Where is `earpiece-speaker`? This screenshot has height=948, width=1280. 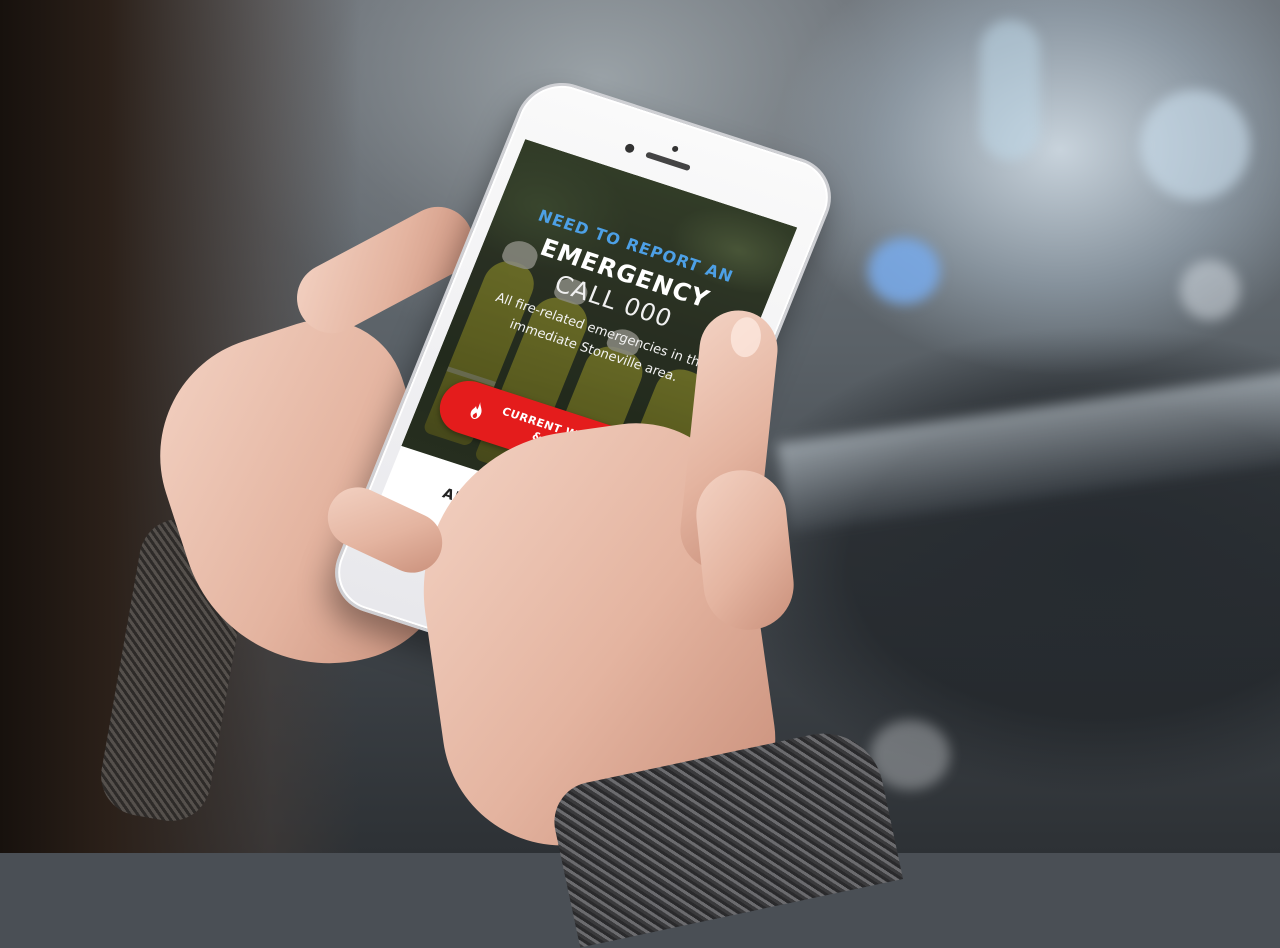
earpiece-speaker is located at coordinates (667, 161).